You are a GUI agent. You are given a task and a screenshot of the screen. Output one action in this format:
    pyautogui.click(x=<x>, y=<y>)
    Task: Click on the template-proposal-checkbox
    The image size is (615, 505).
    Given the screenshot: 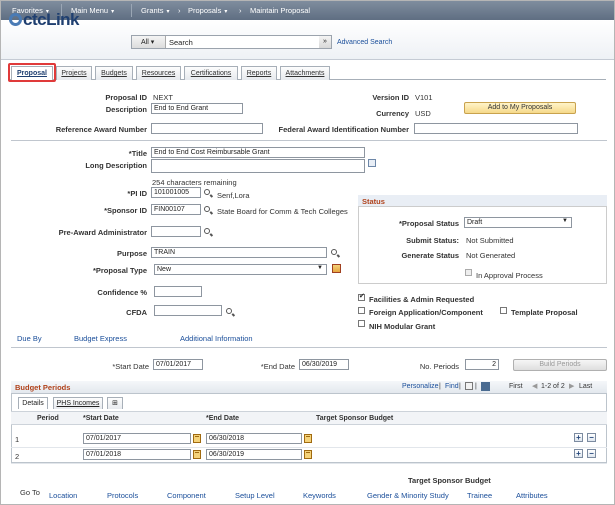 What is the action you would take?
    pyautogui.click(x=503, y=310)
    